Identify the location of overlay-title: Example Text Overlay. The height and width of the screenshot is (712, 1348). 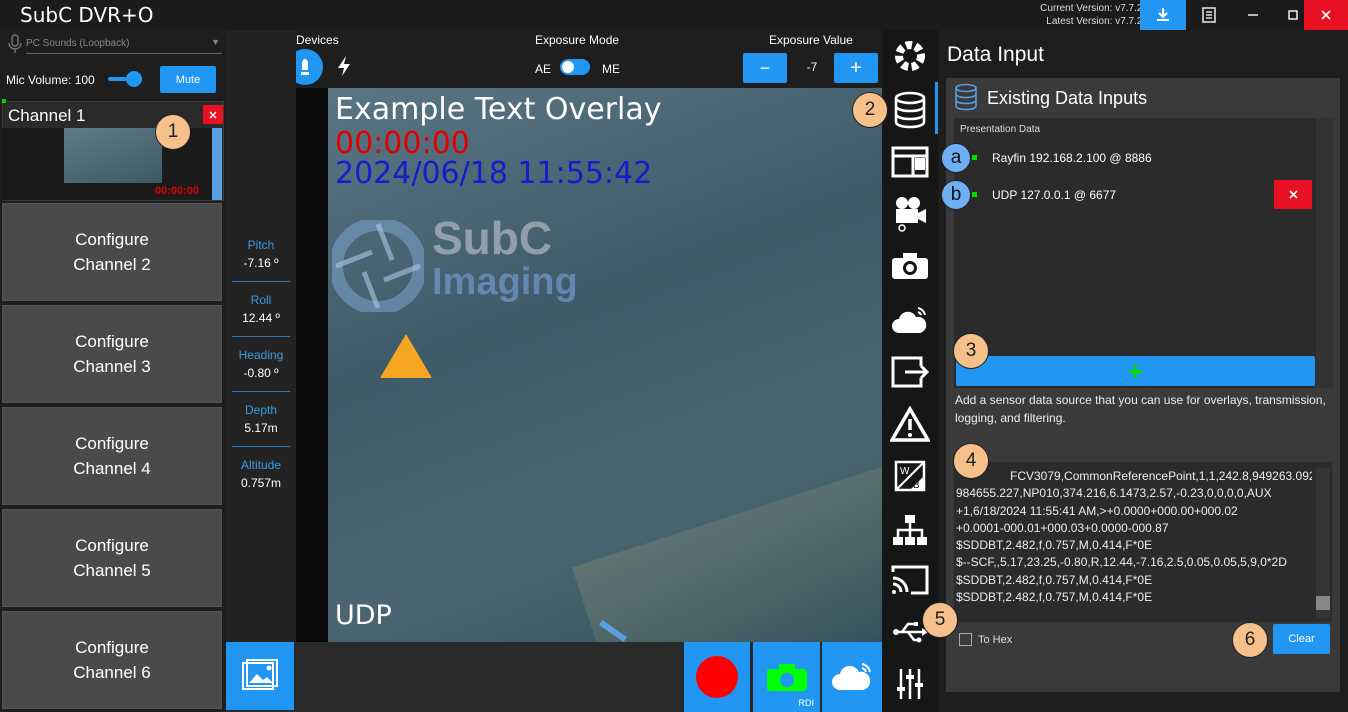
(498, 109).